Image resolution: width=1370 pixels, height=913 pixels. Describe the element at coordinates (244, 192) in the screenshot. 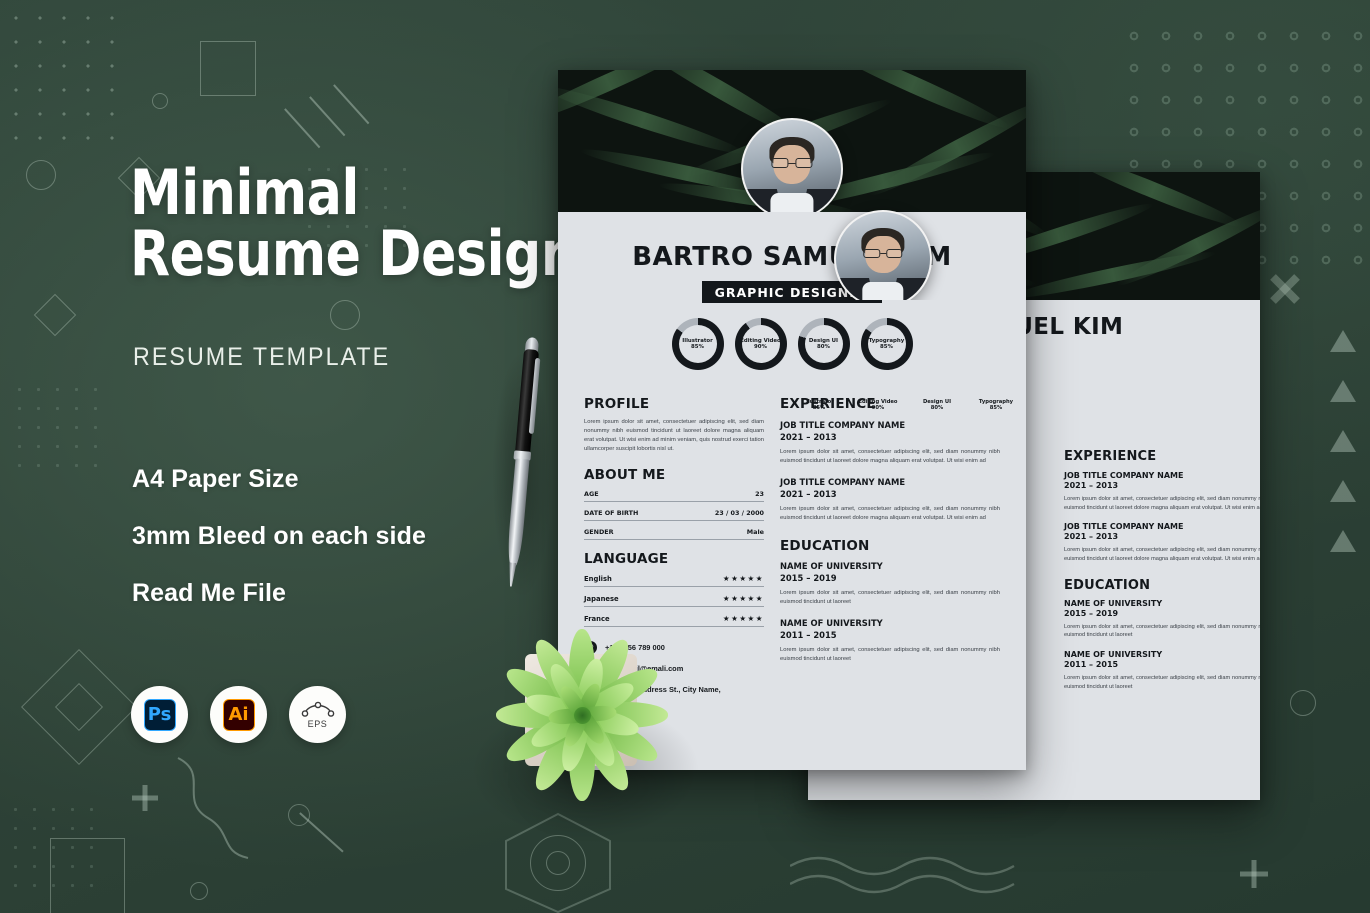

I see `headline-line-1: Minimal` at that location.